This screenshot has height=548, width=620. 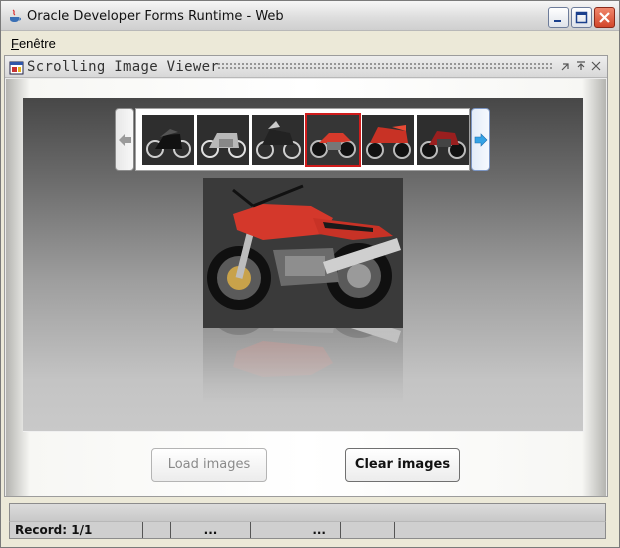 I want to click on menu-fenetre-mnemonic: F, so click(x=15, y=43).